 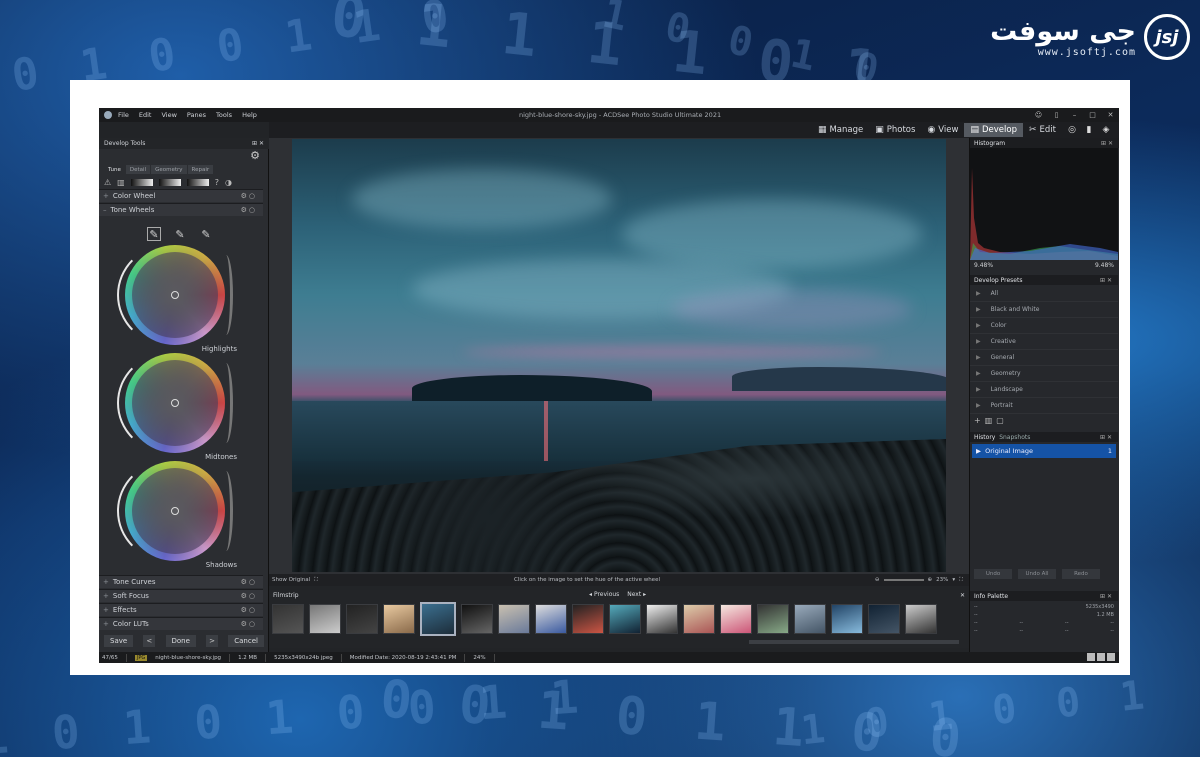 I want to click on next-link: Next, so click(x=634, y=594).